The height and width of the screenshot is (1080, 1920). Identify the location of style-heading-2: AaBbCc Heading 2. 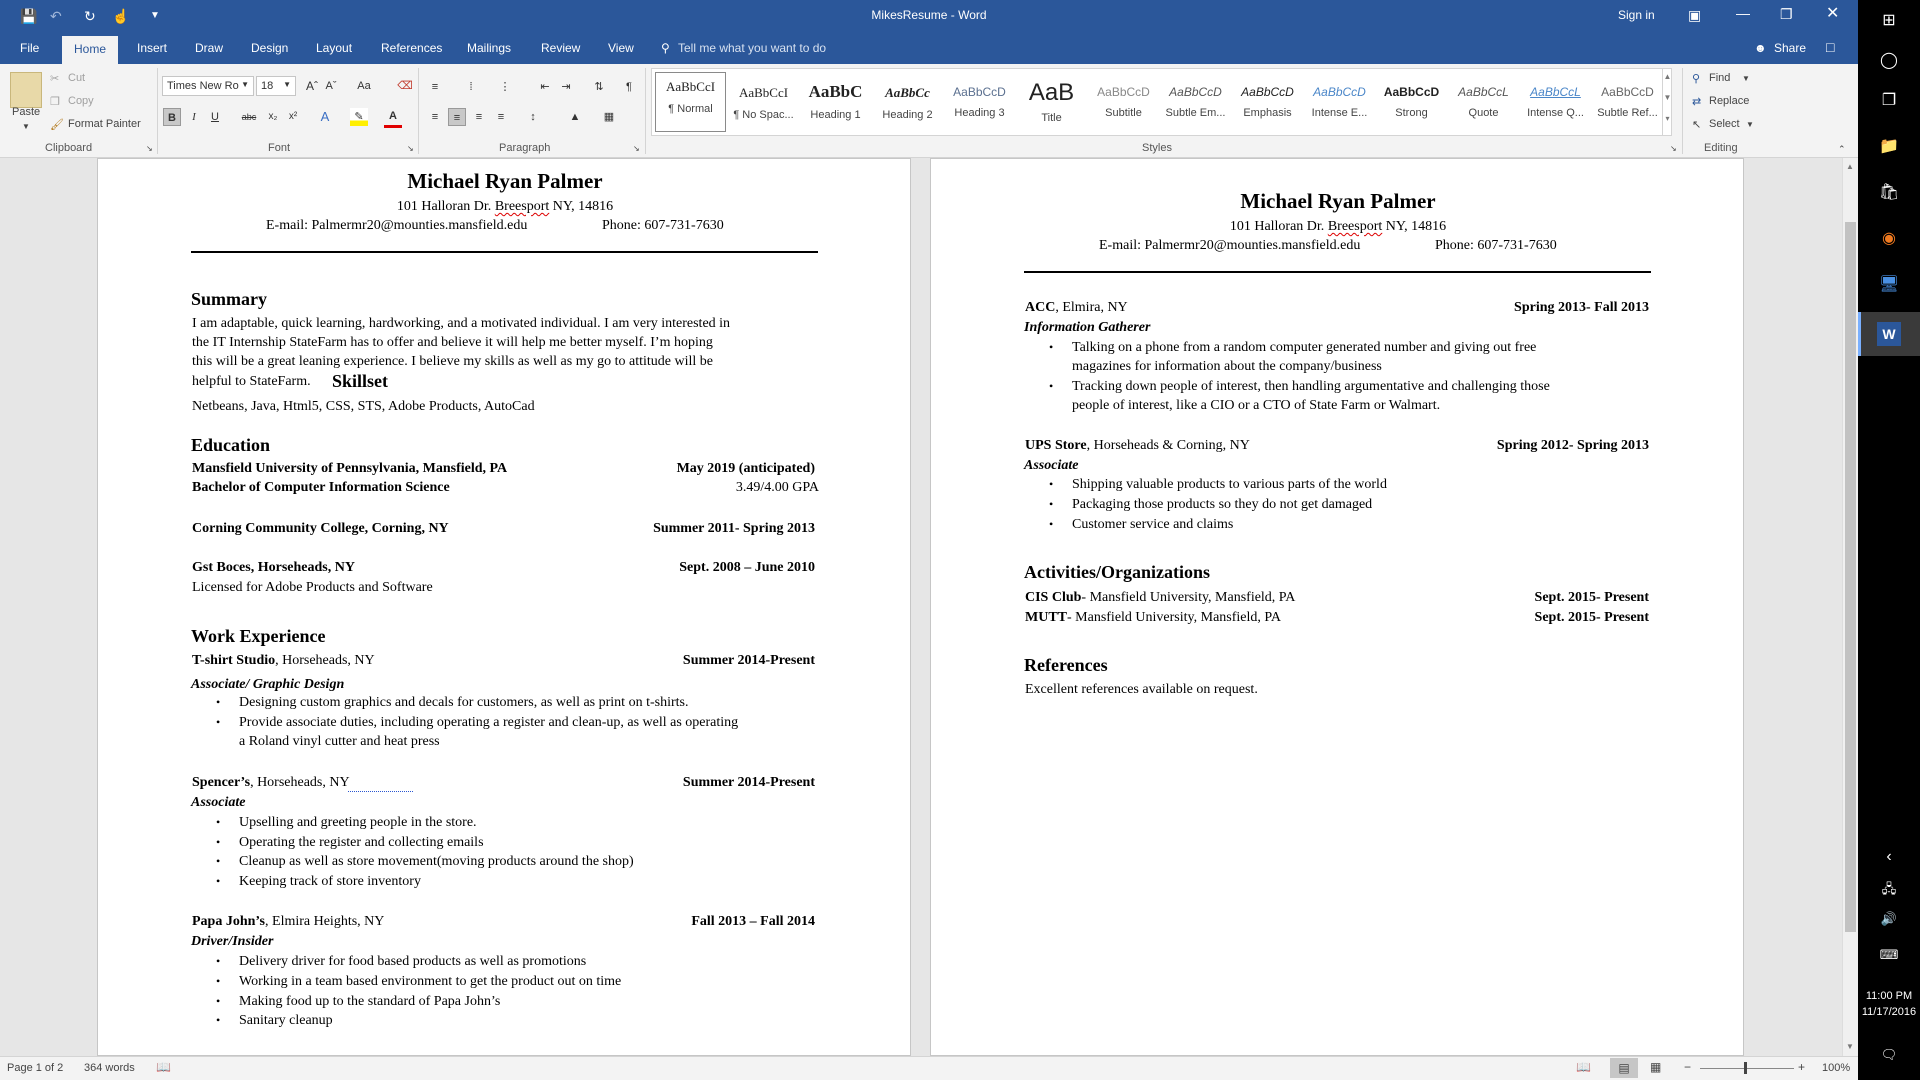
(907, 107).